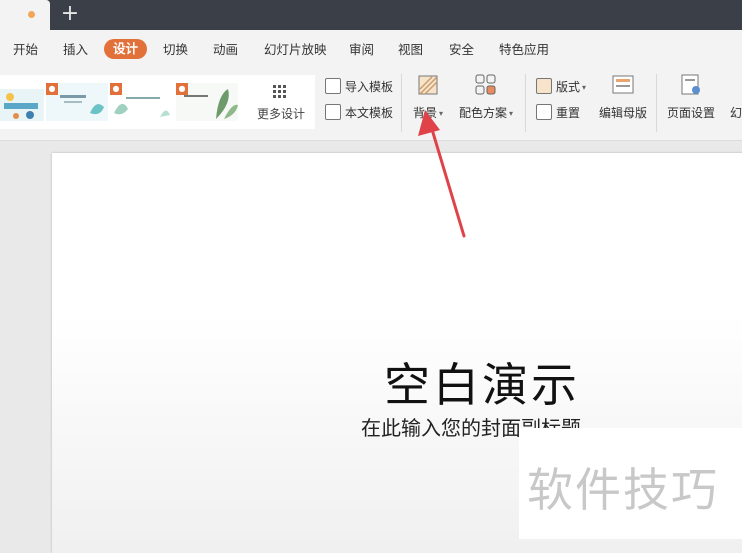  I want to click on tab-security: 安全, so click(461, 50).